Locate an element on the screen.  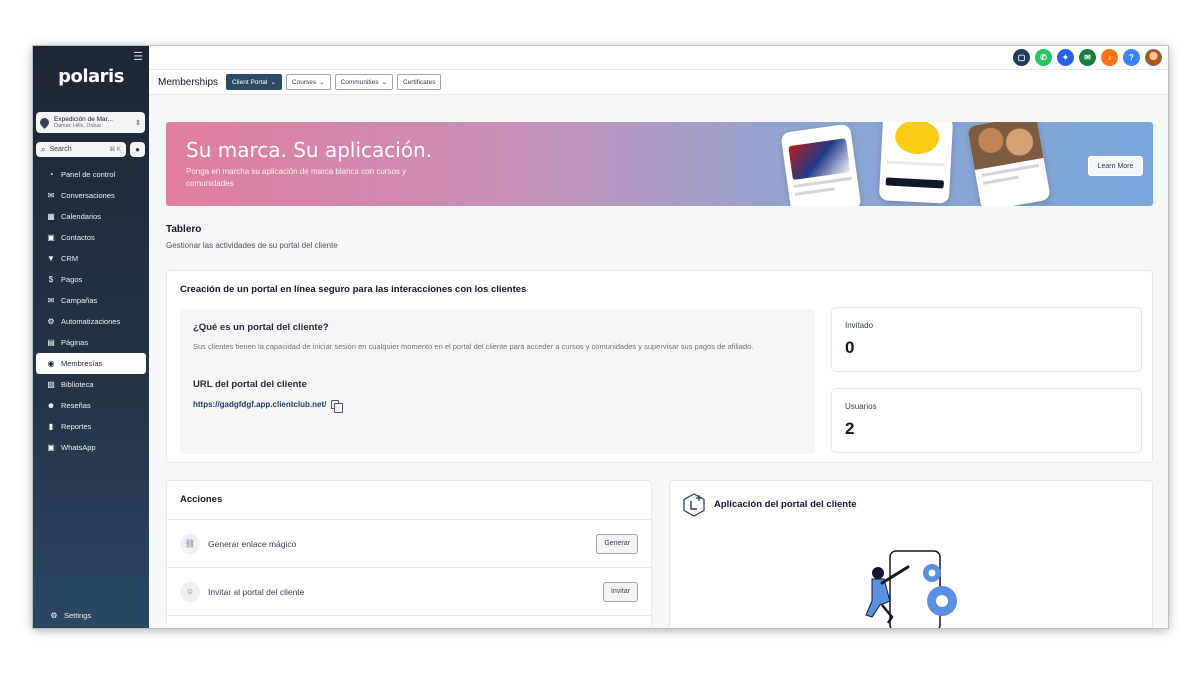
tab-label: Courses is located at coordinates (304, 82).